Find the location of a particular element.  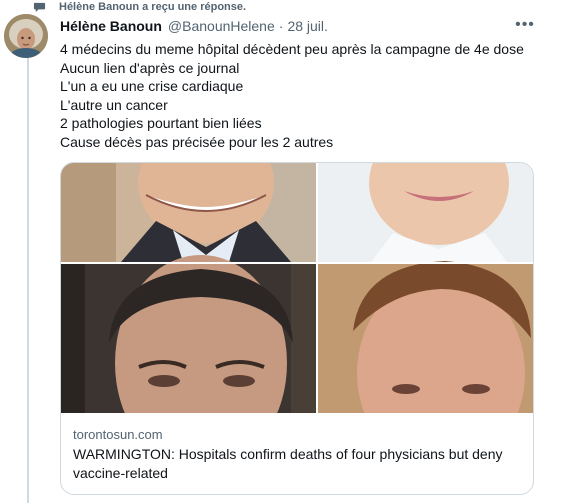

tweet-line: Aucun lien d'après ce journal is located at coordinates (150, 67).